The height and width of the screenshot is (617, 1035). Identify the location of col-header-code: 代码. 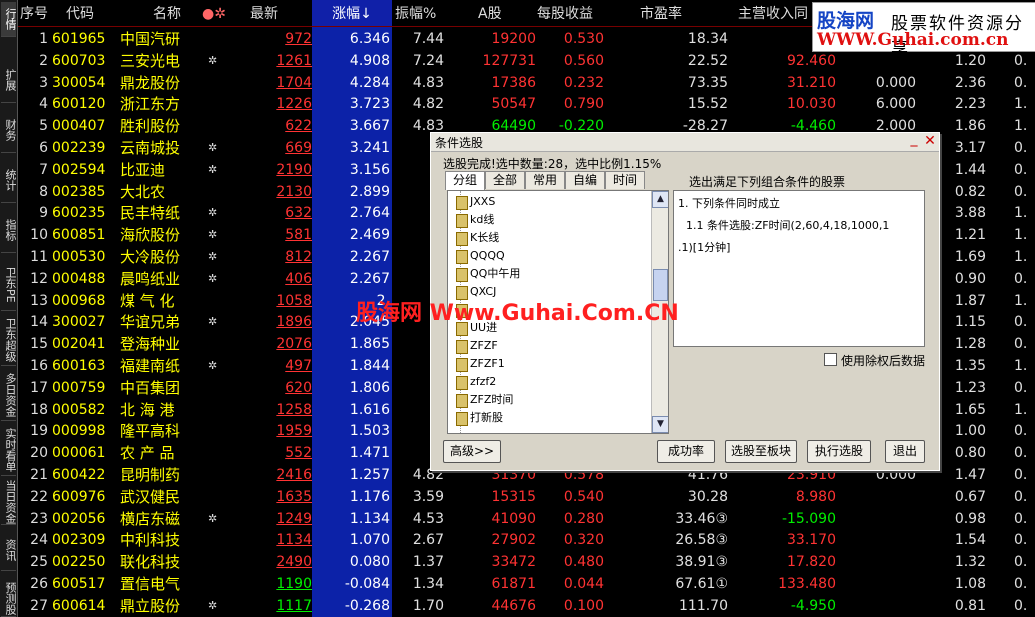
(96, 14).